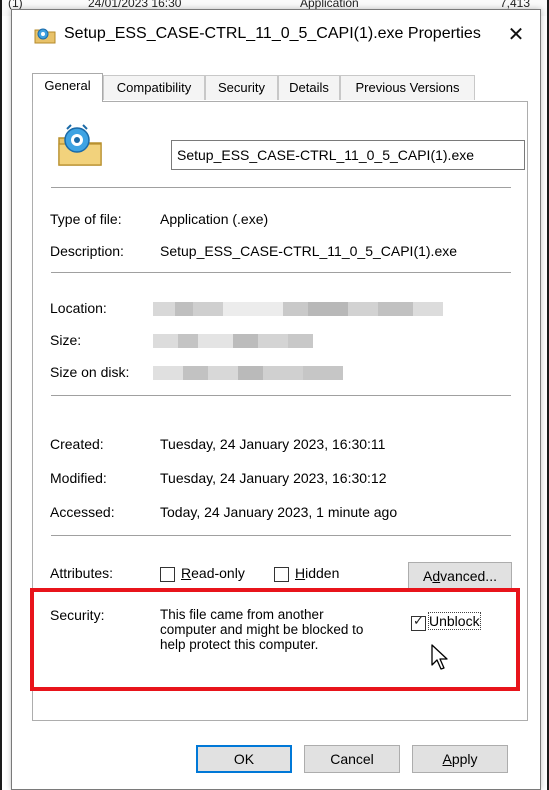 This screenshot has height=790, width=549. Describe the element at coordinates (273, 444) in the screenshot. I see `created-value: Tuesday, 24 January 2023, 16:30:11` at that location.